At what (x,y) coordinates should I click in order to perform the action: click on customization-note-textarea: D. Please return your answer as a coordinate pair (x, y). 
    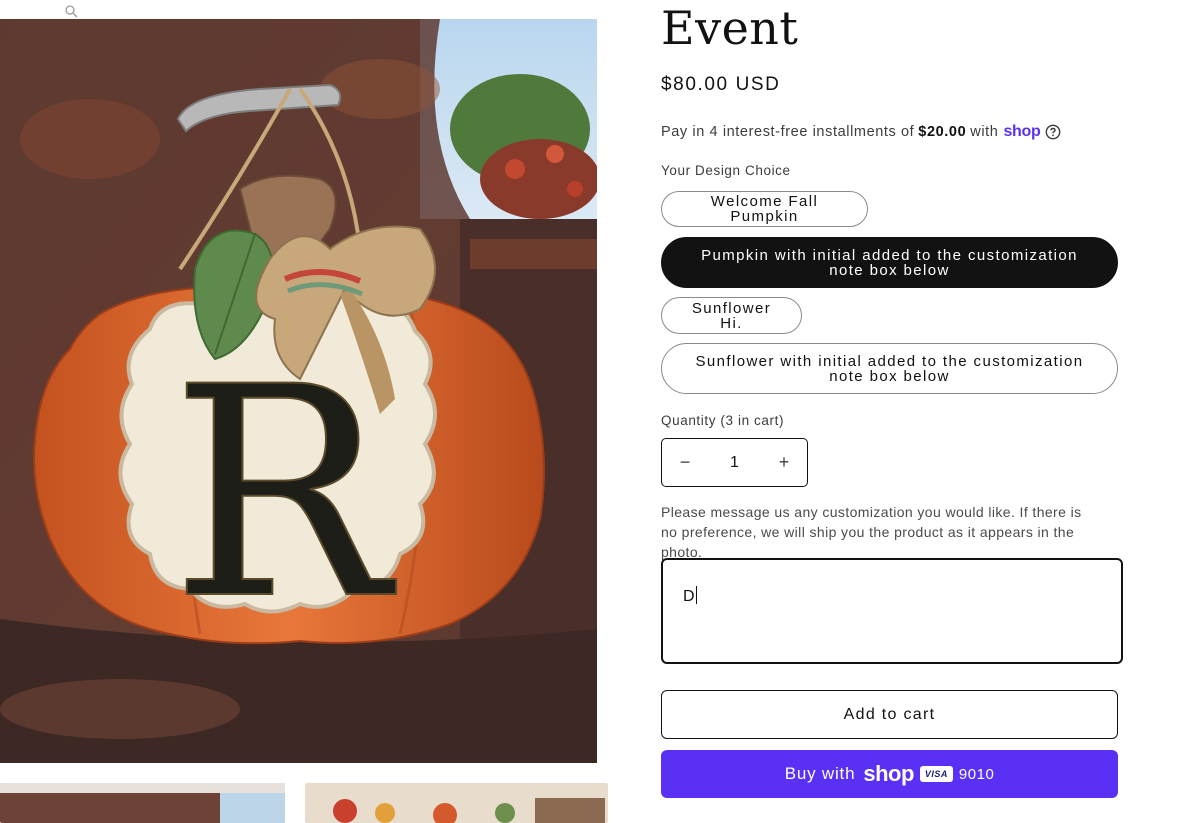
    Looking at the image, I should click on (892, 611).